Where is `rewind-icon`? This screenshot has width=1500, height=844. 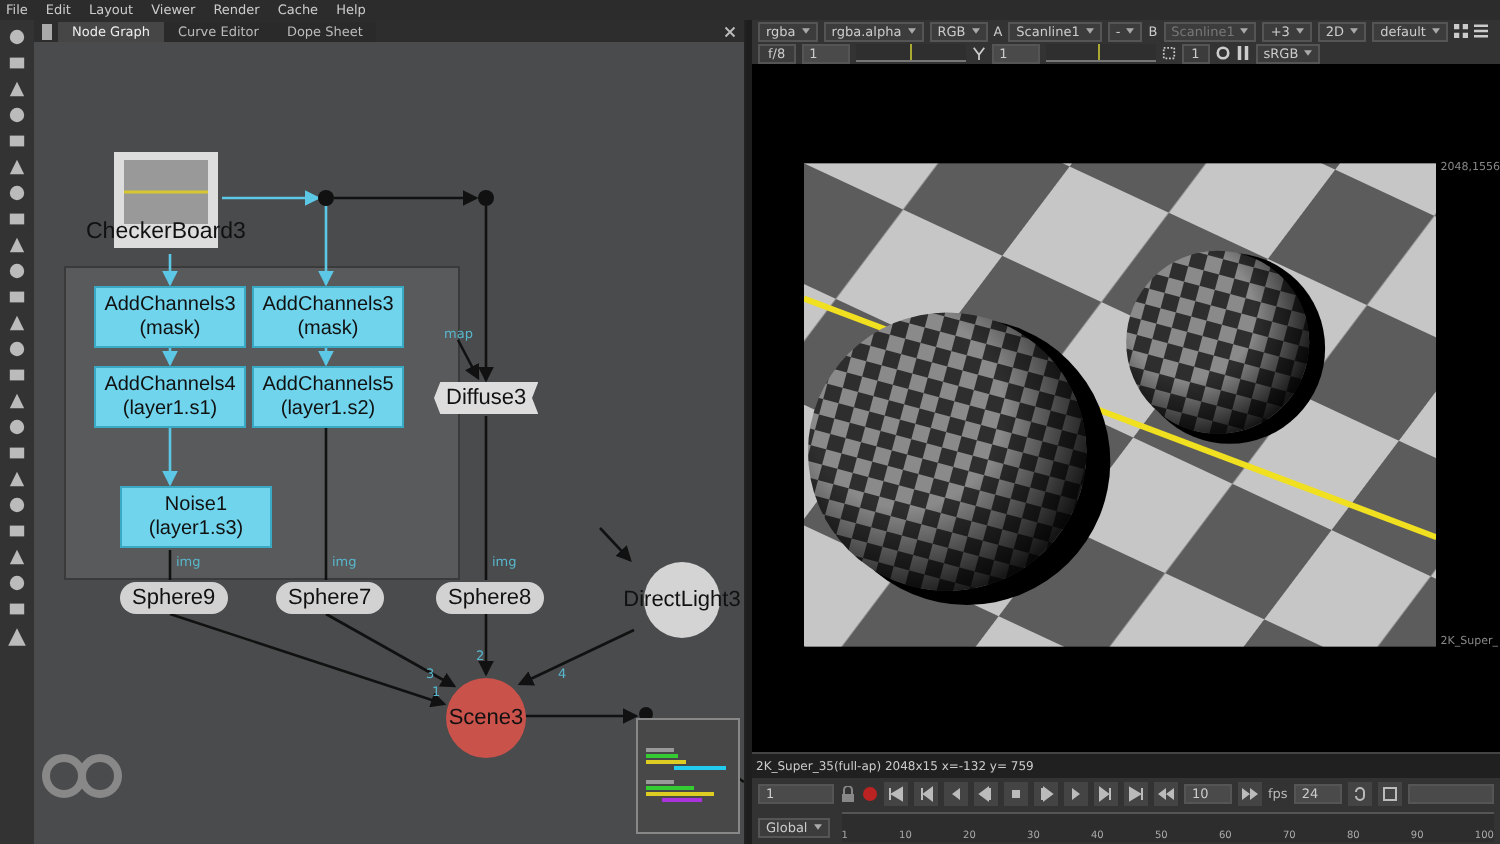
rewind-icon is located at coordinates (1166, 794).